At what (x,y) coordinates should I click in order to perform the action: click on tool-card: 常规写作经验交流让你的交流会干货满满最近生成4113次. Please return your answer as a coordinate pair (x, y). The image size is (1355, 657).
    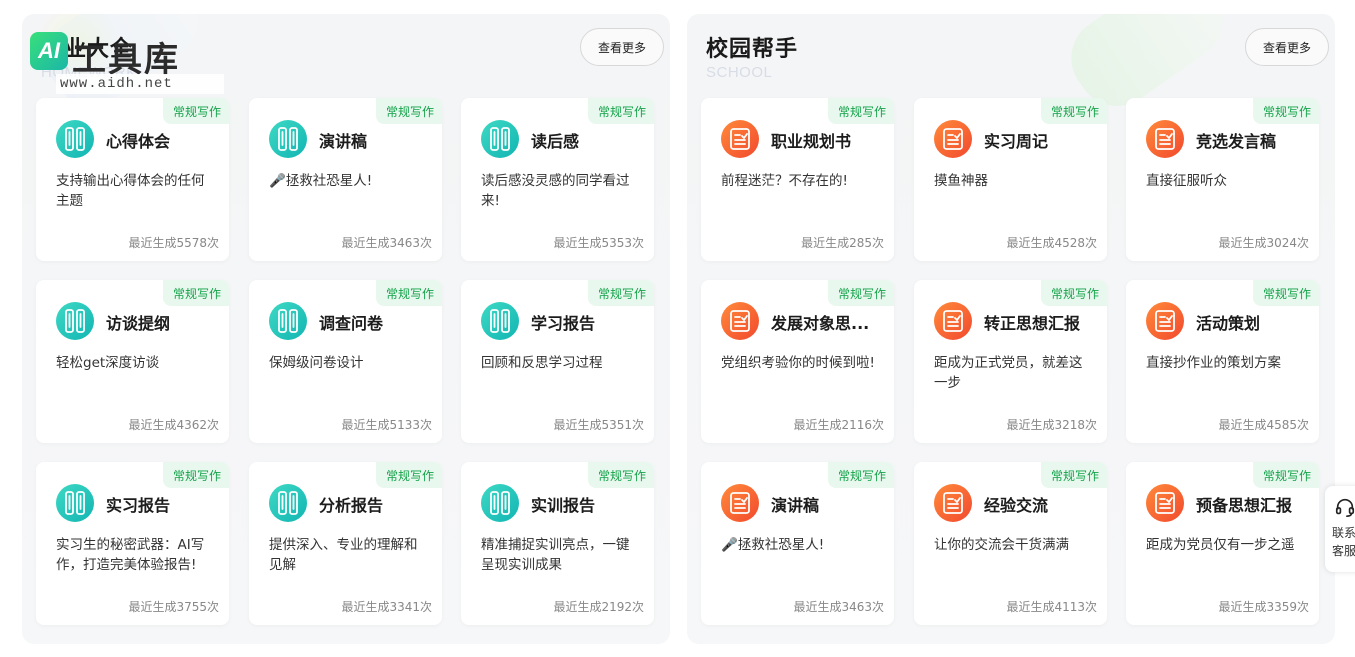
    Looking at the image, I should click on (1010, 543).